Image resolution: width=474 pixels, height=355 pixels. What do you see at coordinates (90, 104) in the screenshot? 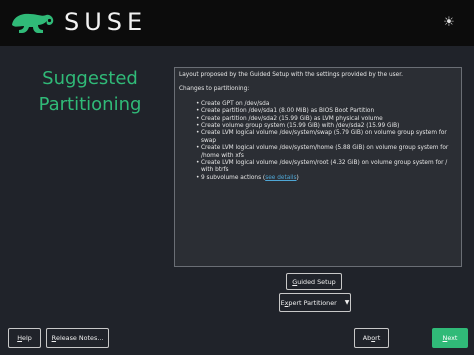
I see `page-title-line2: Partitioning` at bounding box center [90, 104].